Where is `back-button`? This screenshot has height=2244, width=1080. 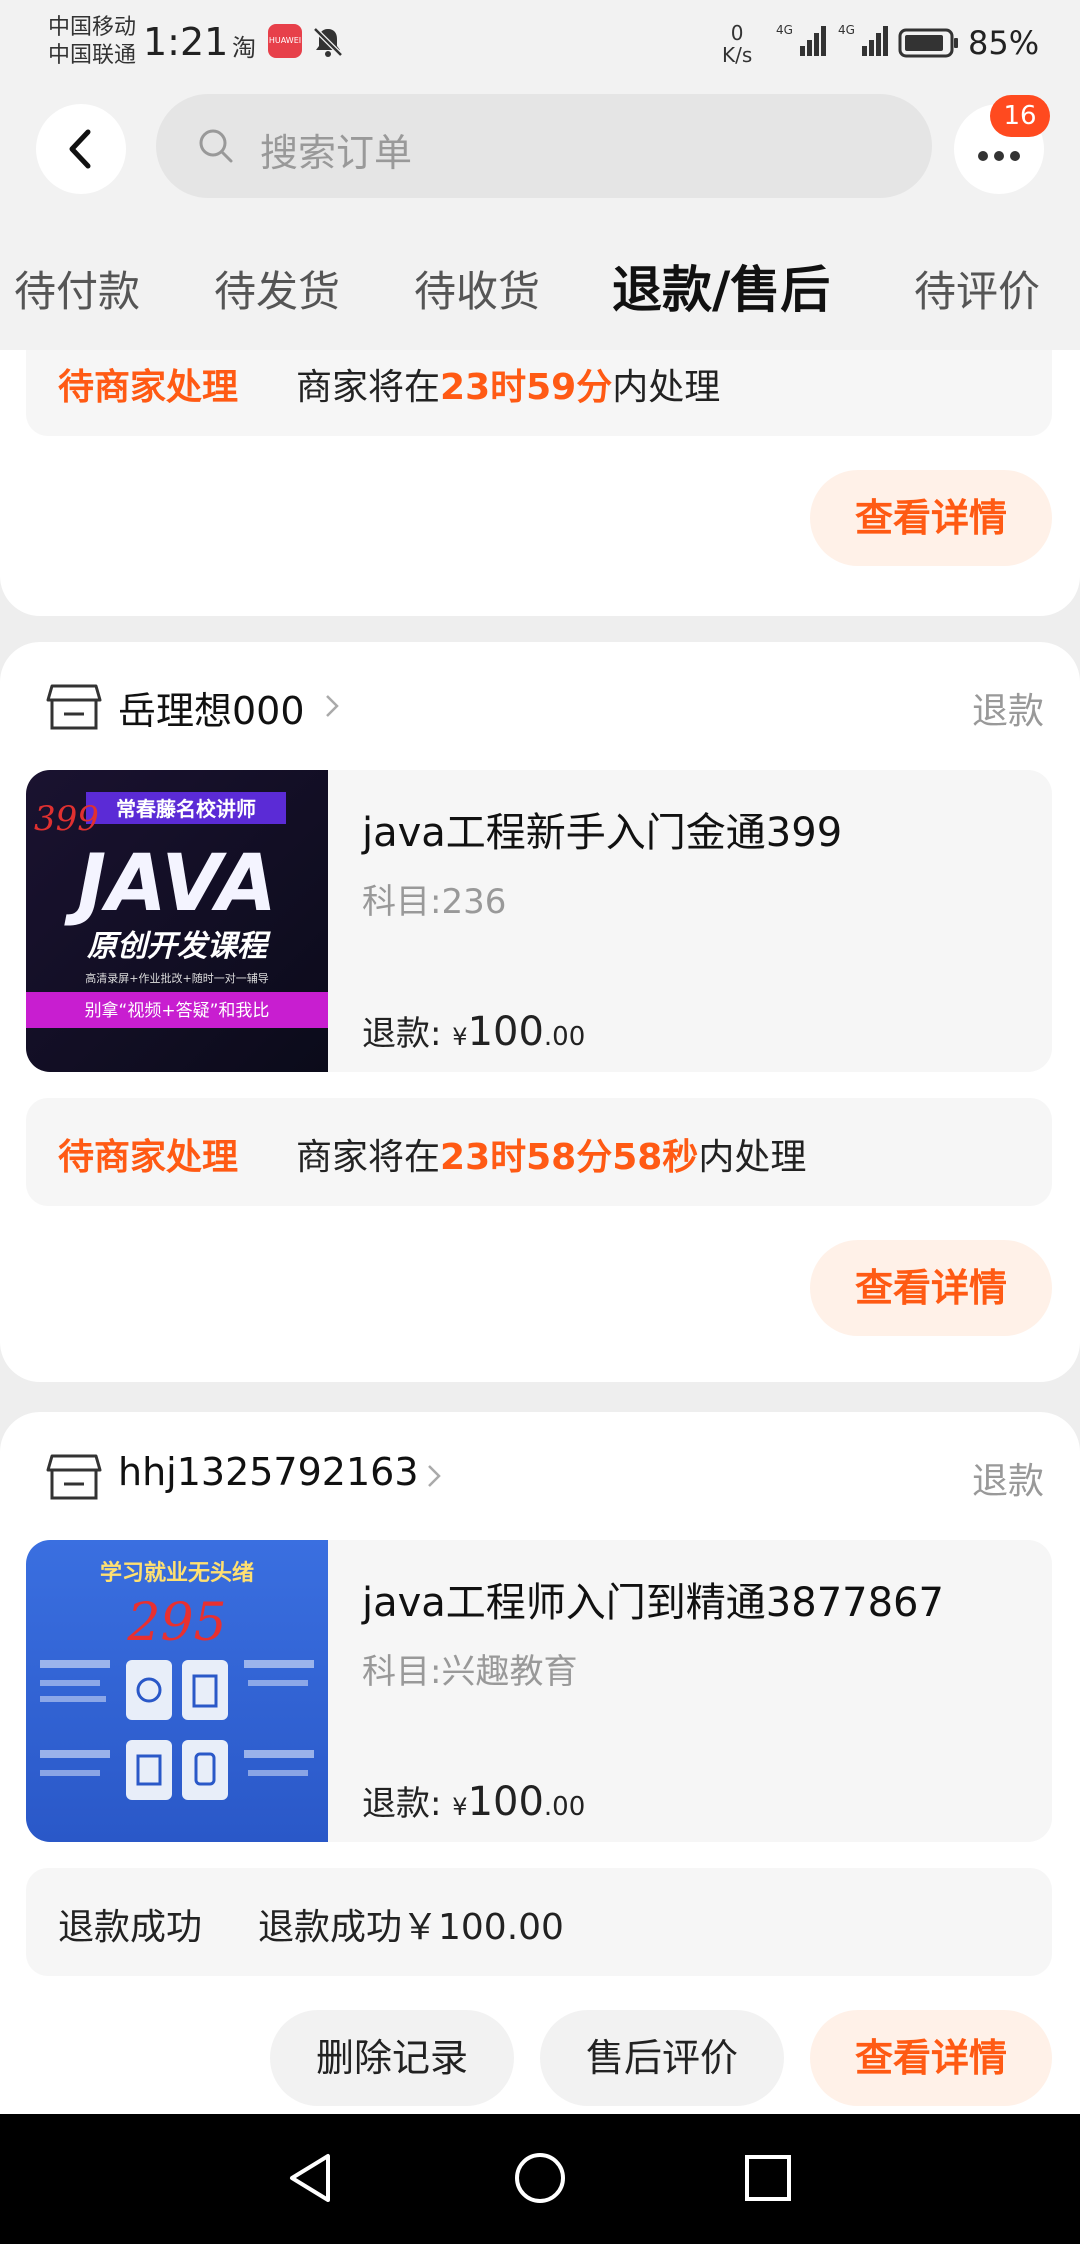
back-button is located at coordinates (81, 149).